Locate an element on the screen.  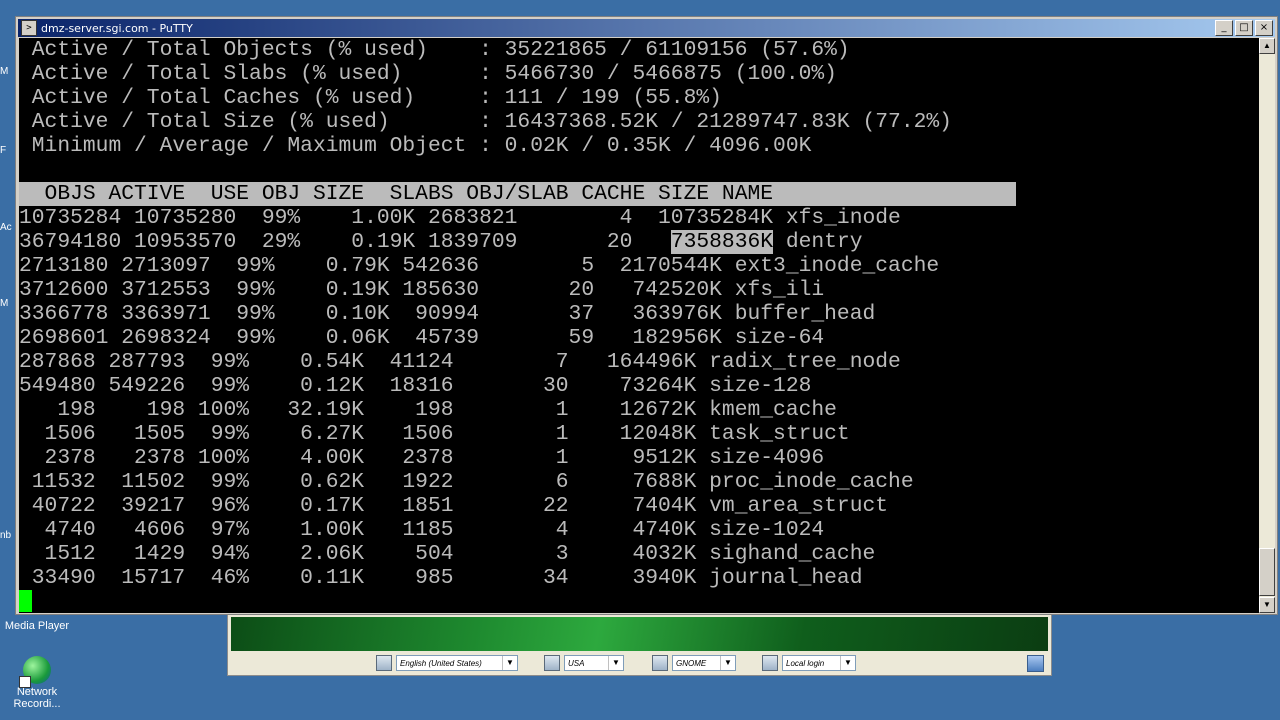
language-select: English (United States) ▼ is located at coordinates (457, 663).